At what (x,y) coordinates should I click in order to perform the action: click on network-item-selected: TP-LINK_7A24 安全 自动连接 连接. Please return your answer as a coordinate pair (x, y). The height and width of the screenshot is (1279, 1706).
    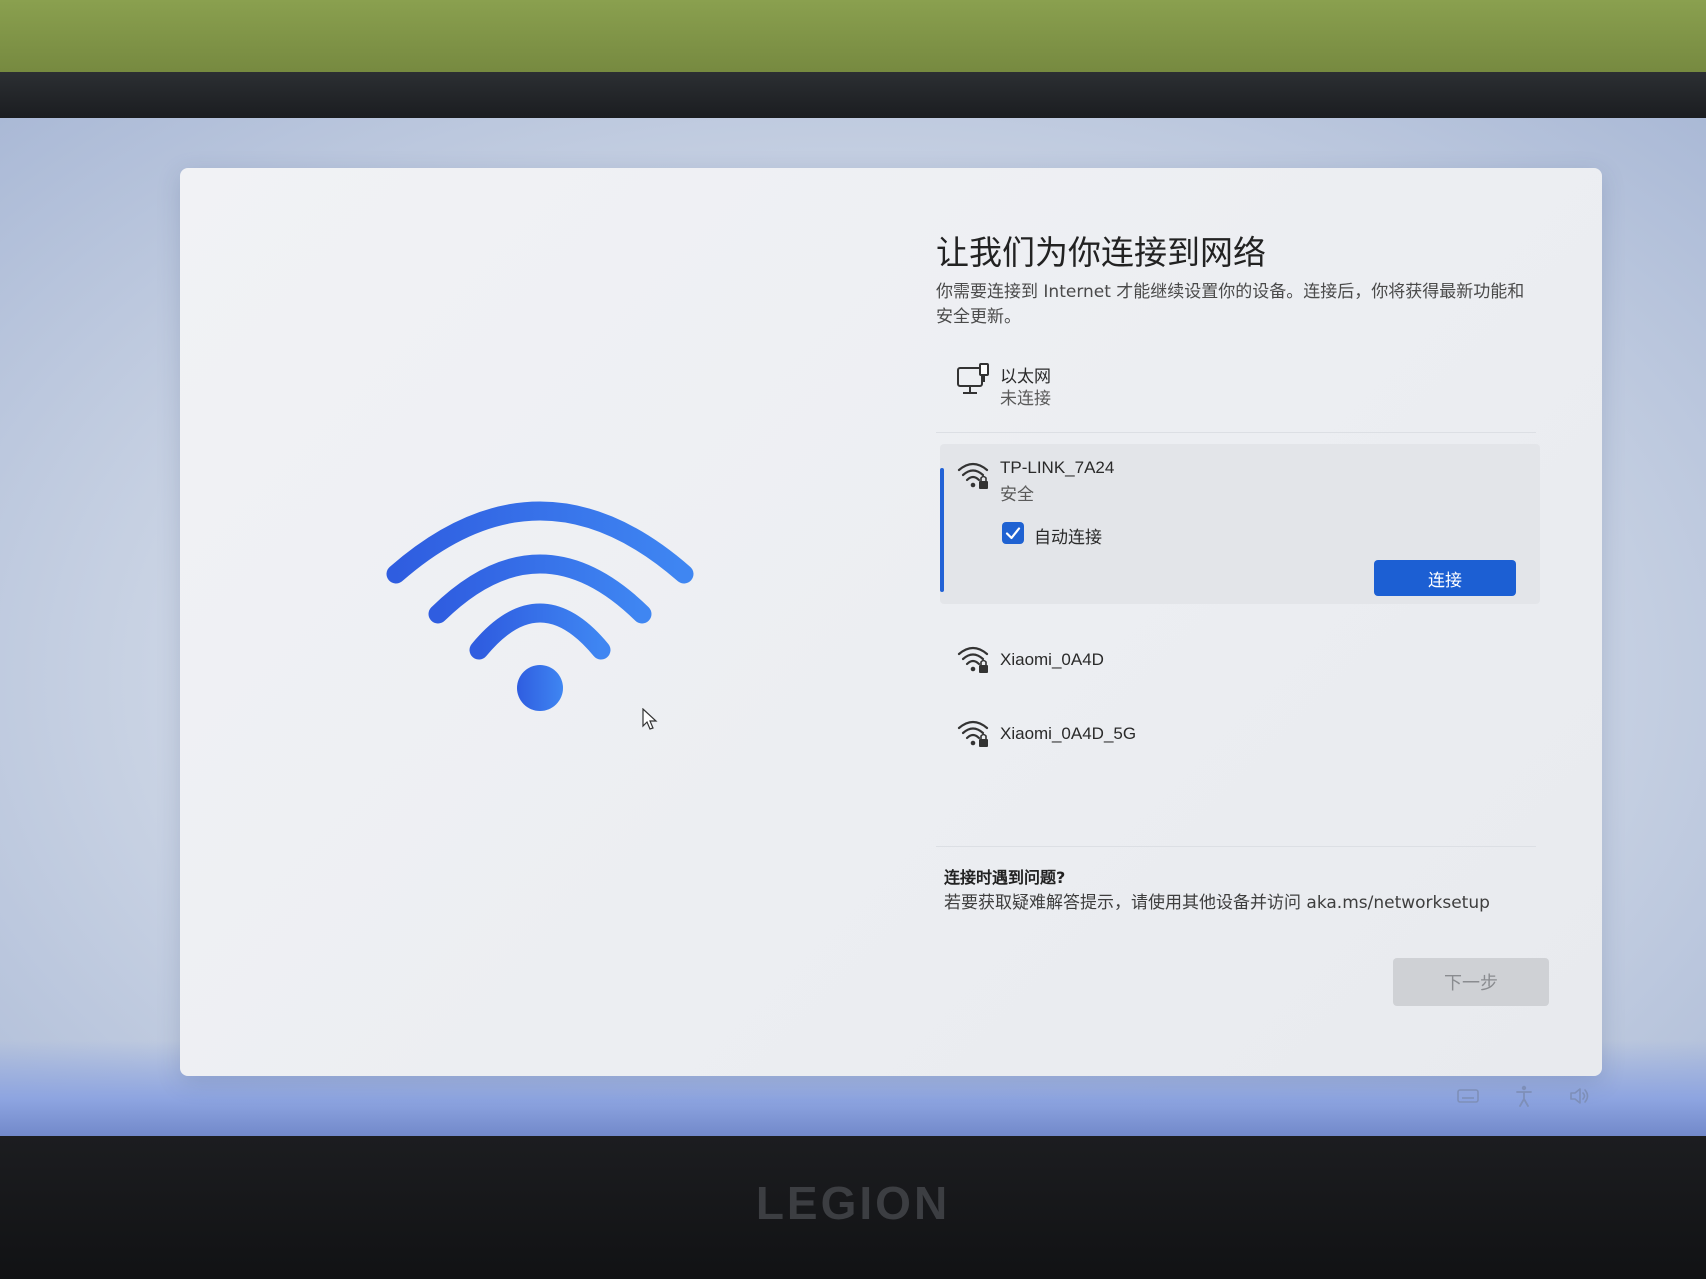
    Looking at the image, I should click on (1240, 524).